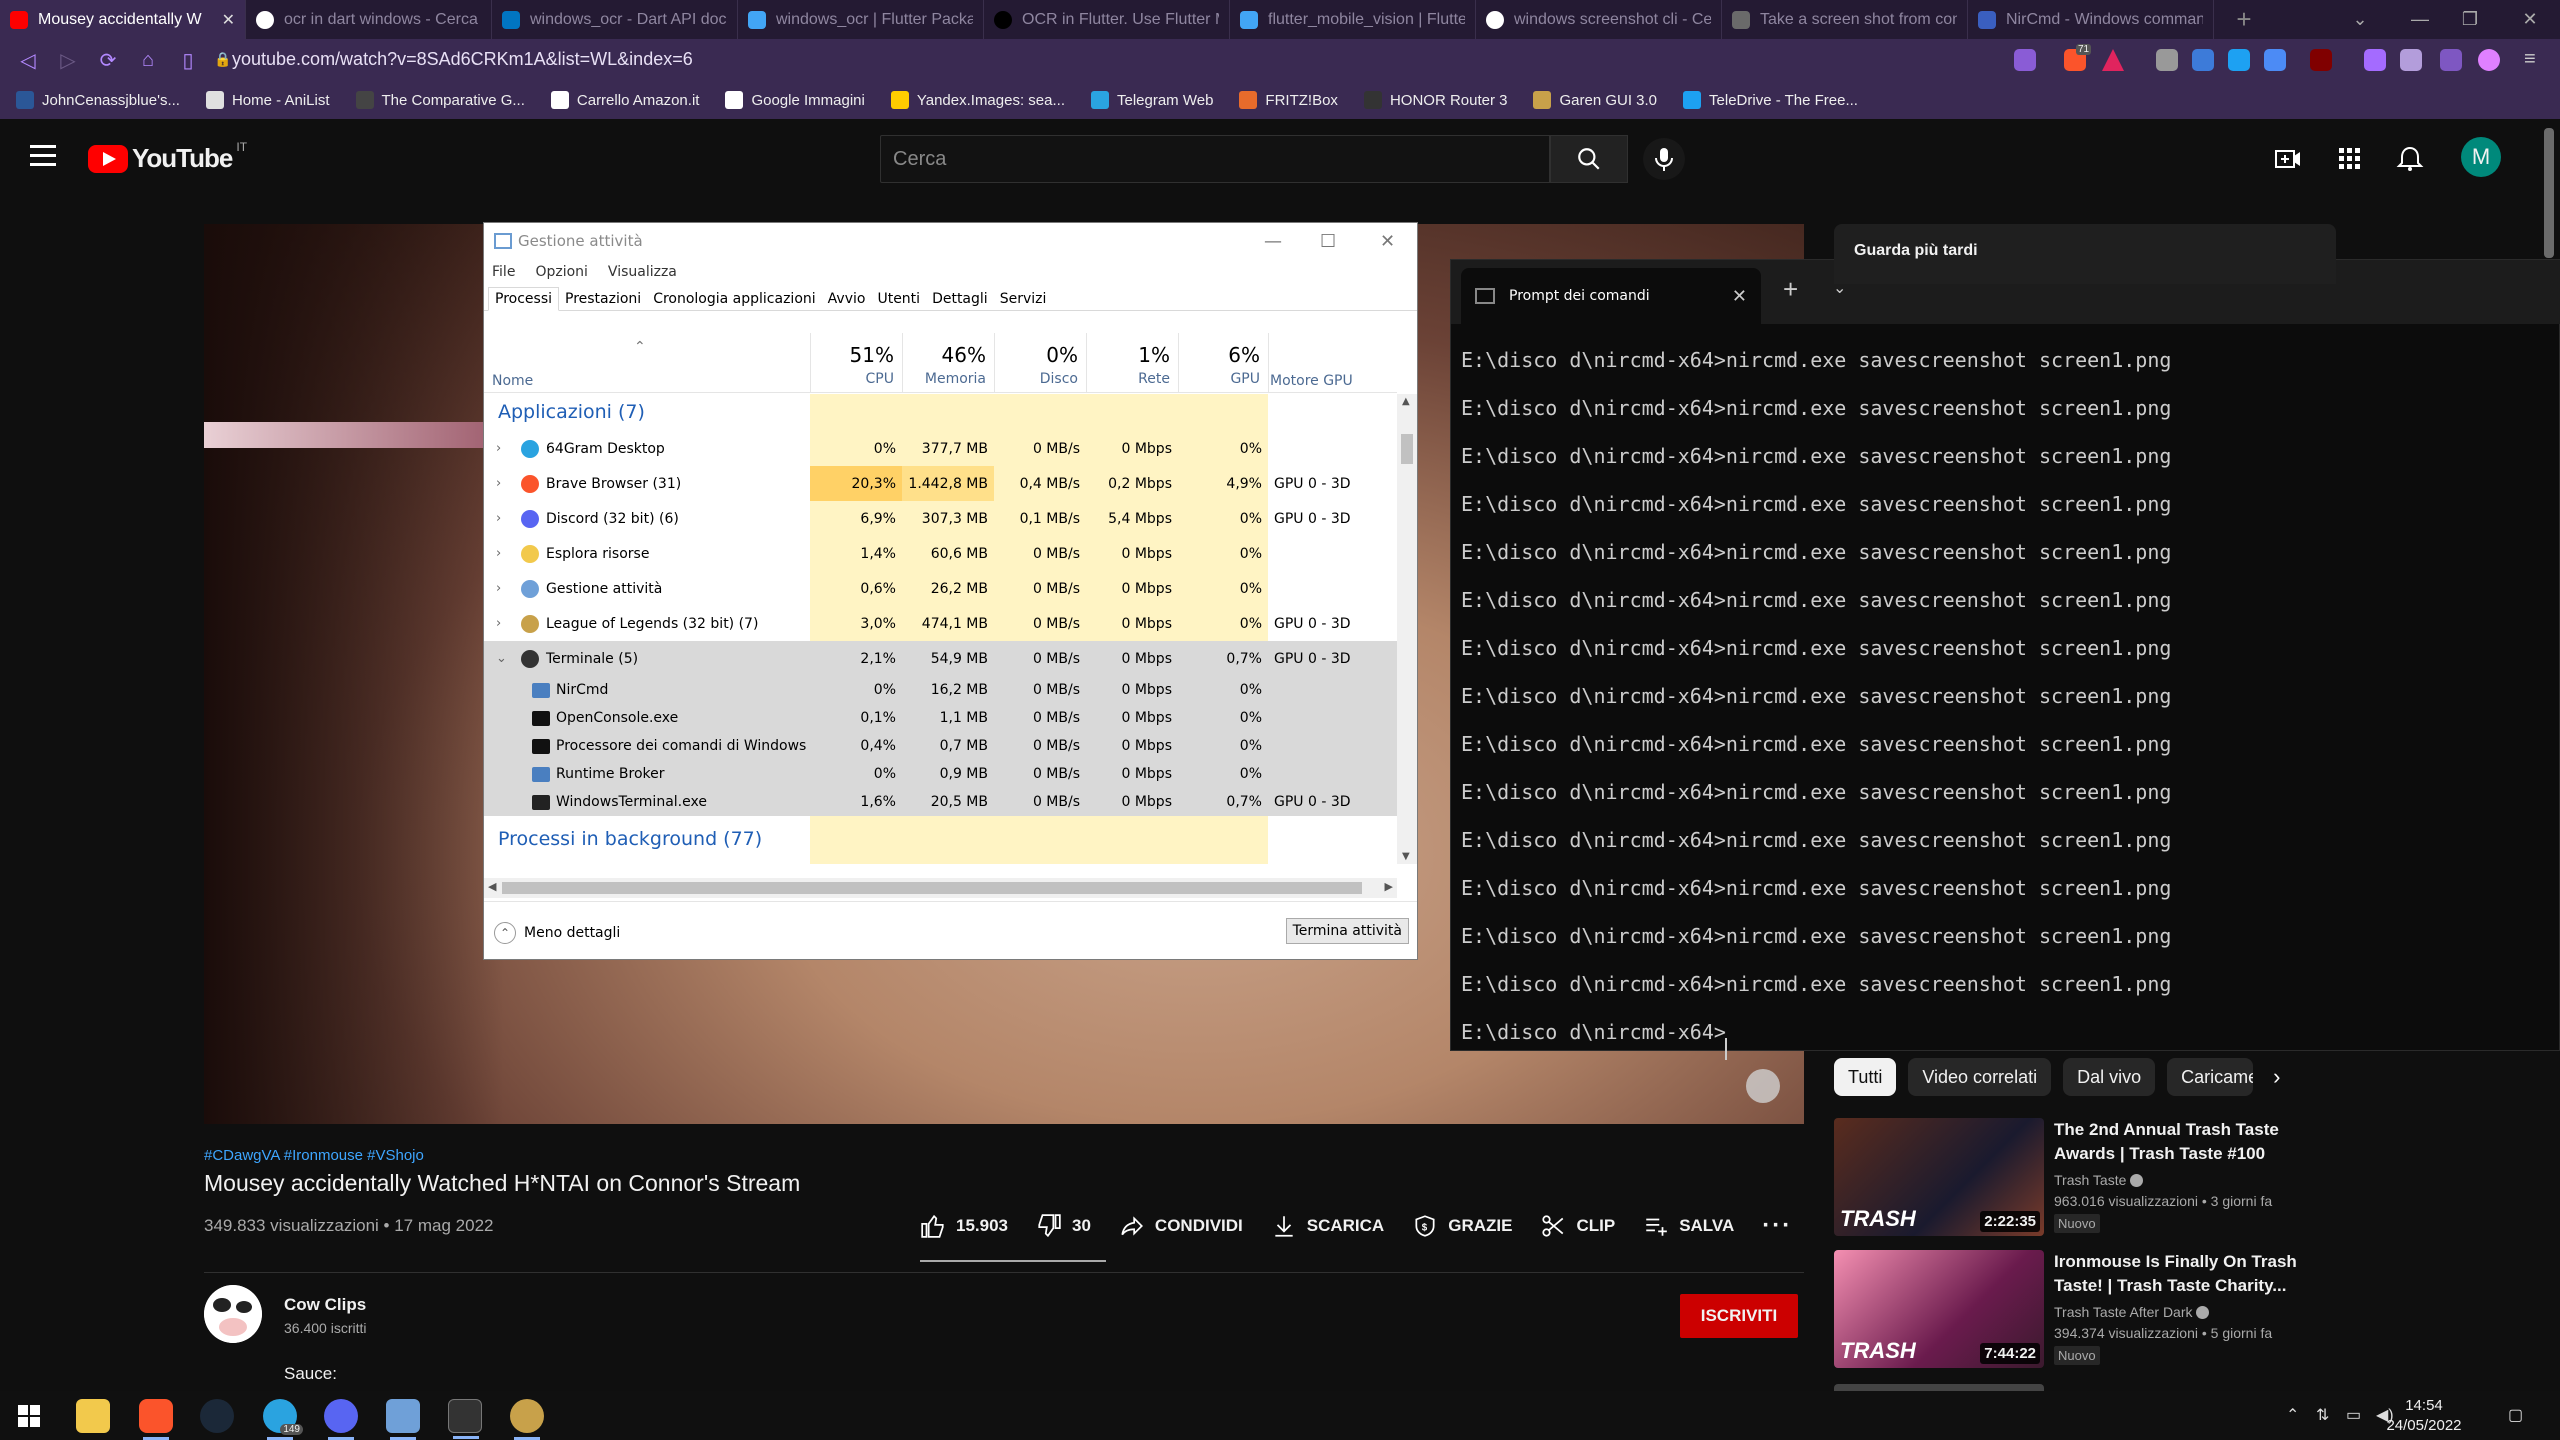 Image resolution: width=2560 pixels, height=1440 pixels. What do you see at coordinates (1589, 159) in the screenshot?
I see `search-button` at bounding box center [1589, 159].